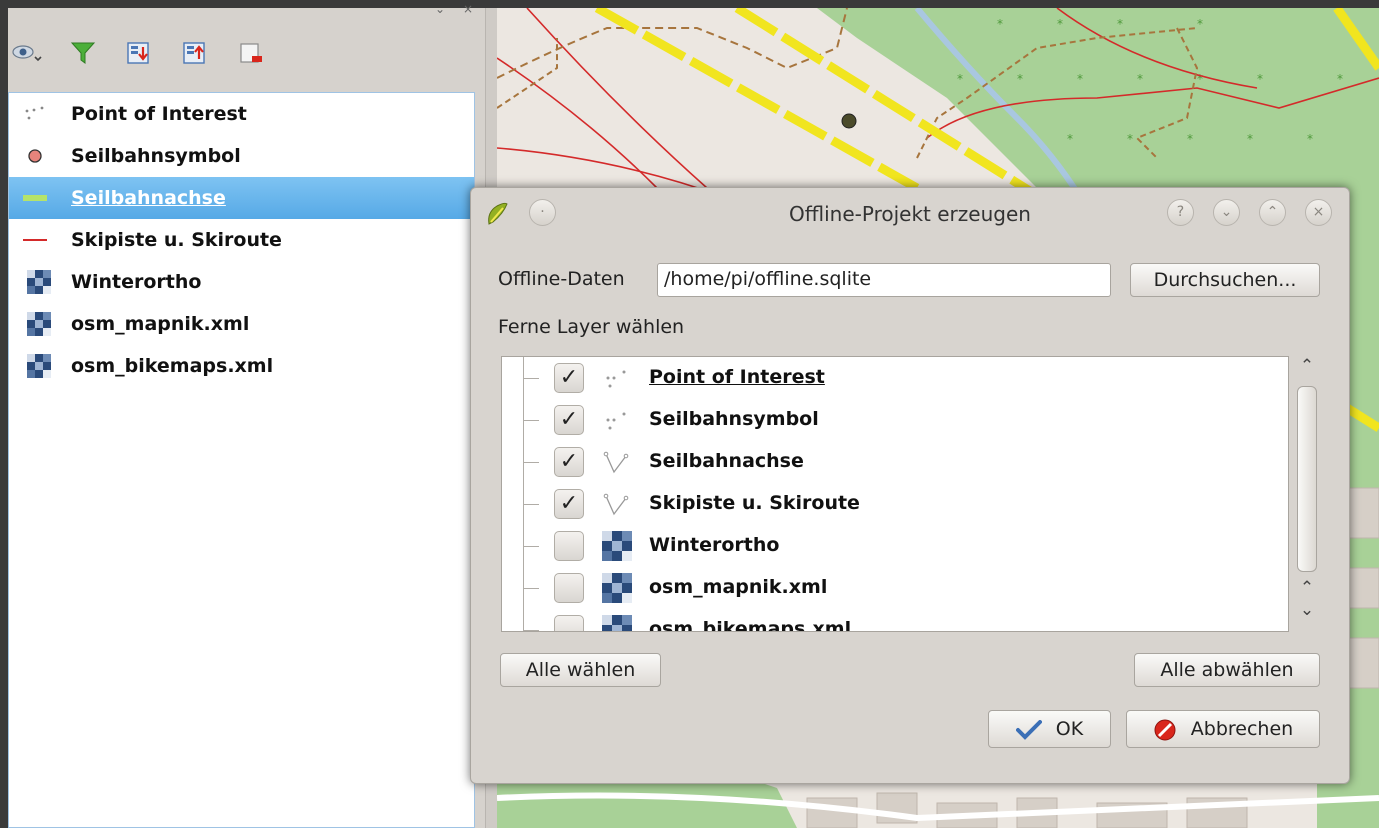 This screenshot has width=1379, height=828. I want to click on red-circle-icon, so click(35, 156).